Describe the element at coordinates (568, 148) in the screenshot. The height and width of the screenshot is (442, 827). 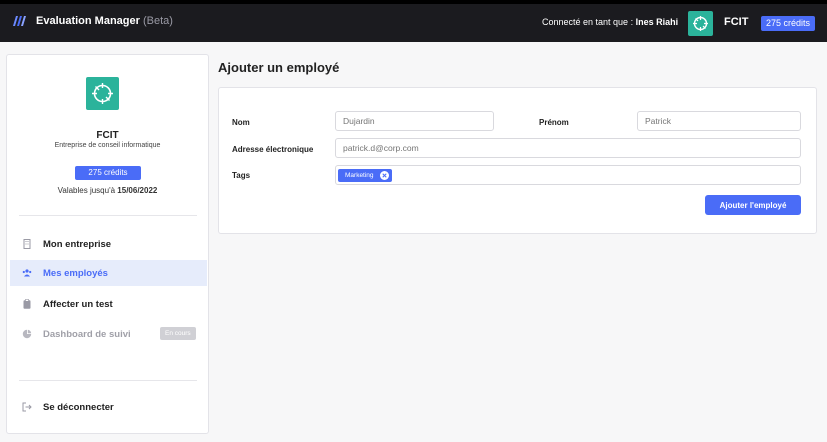
I see `email-input` at that location.